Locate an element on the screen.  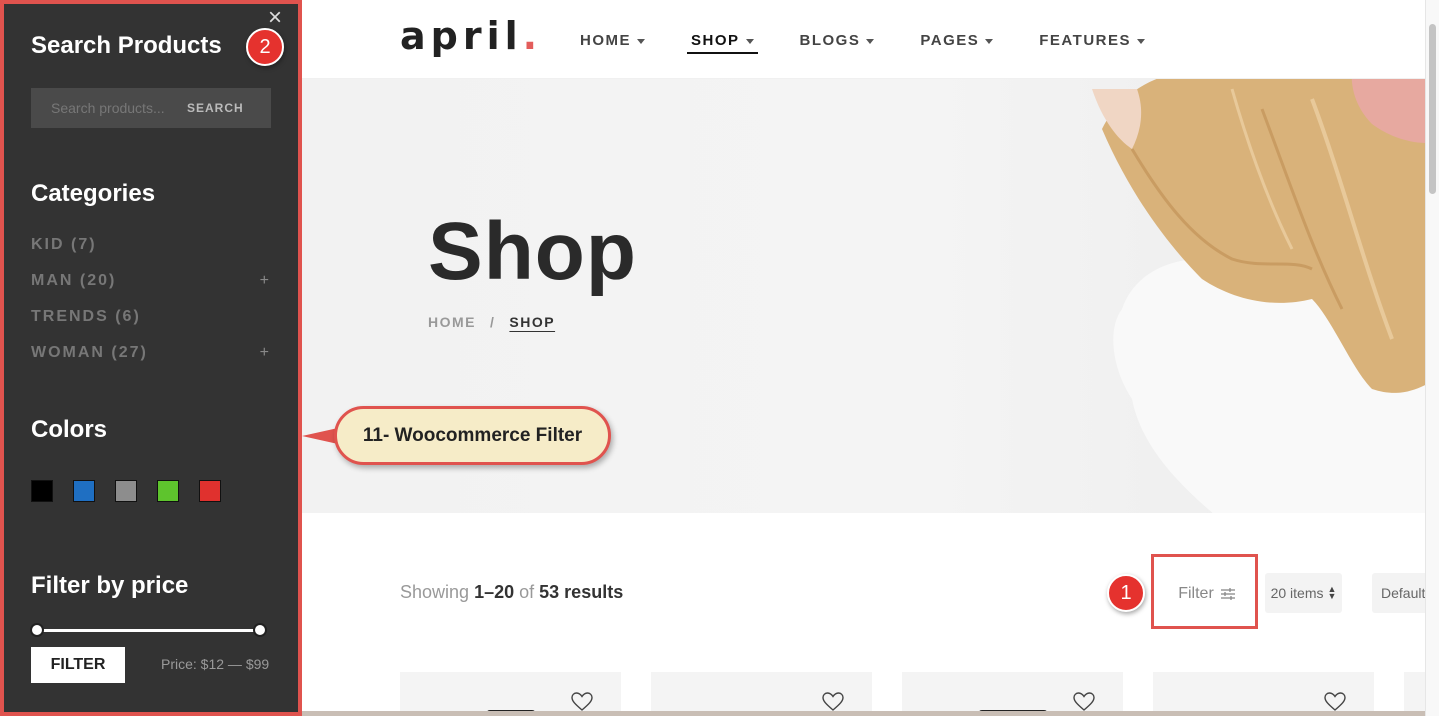
window-bottom-edge is located at coordinates (822, 713).